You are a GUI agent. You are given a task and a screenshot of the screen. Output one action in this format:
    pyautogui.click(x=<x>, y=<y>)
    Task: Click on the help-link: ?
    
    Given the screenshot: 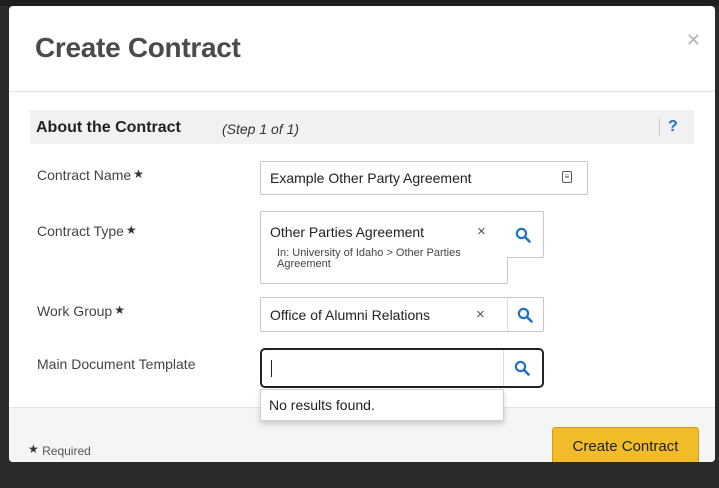 What is the action you would take?
    pyautogui.click(x=673, y=127)
    